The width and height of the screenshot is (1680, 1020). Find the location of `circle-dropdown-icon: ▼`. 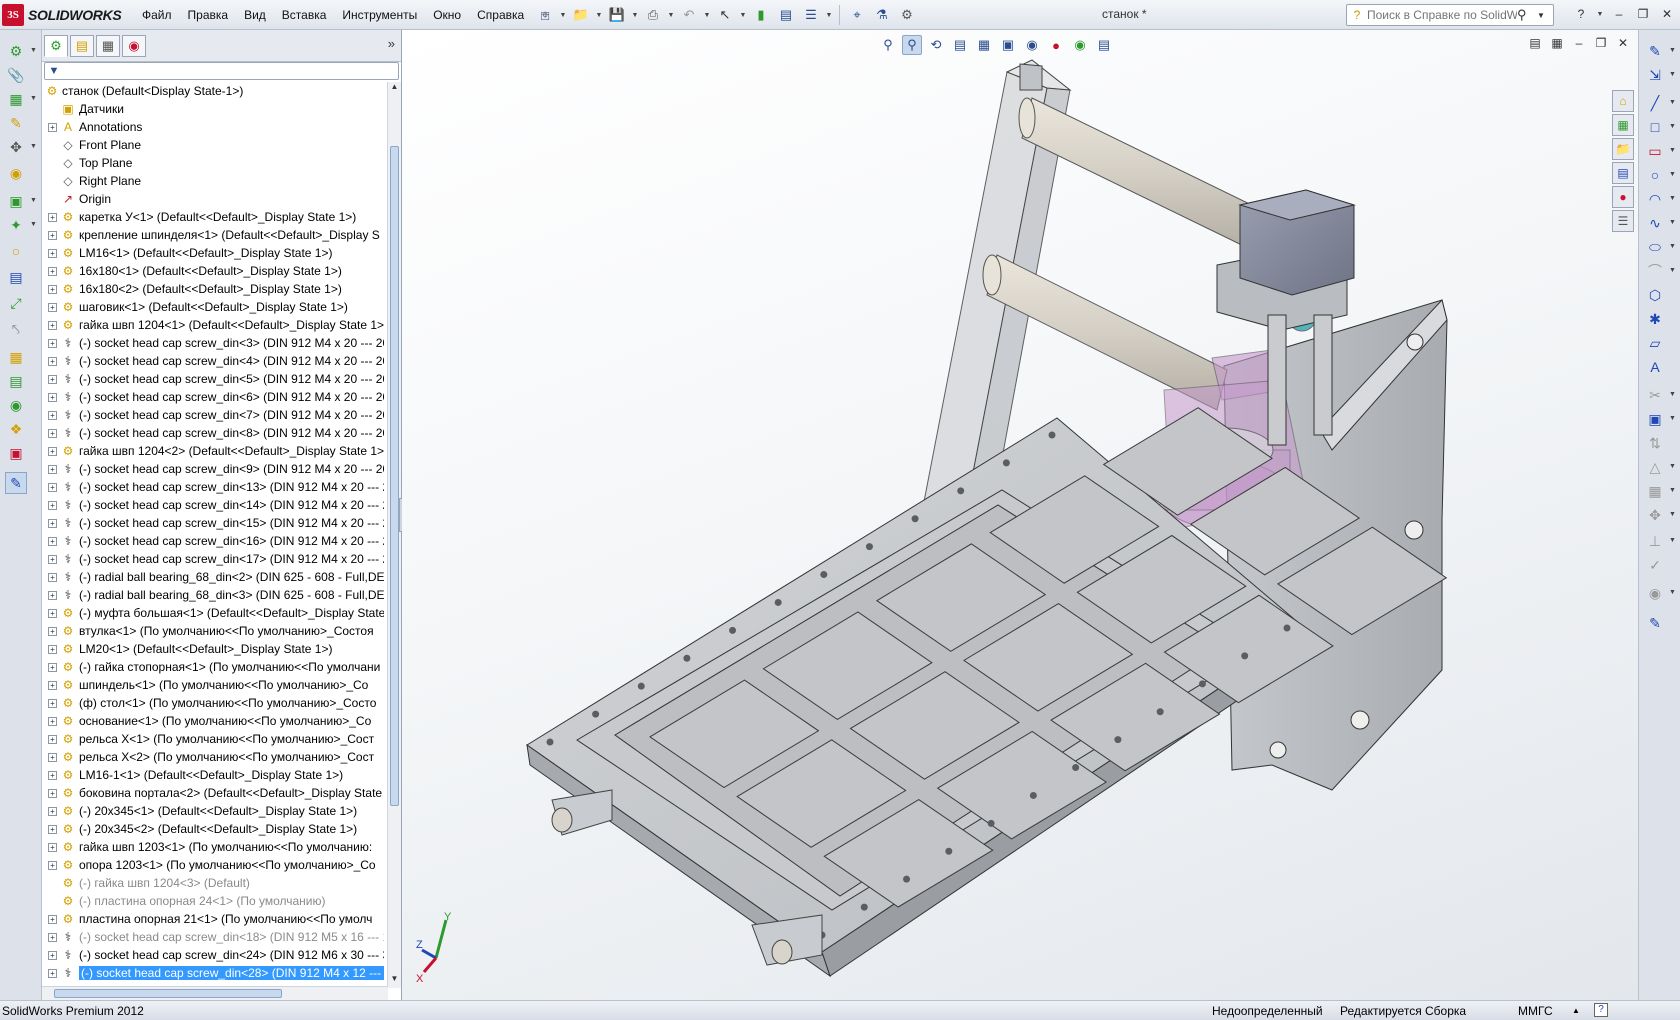

circle-dropdown-icon: ▼ is located at coordinates (1672, 174).